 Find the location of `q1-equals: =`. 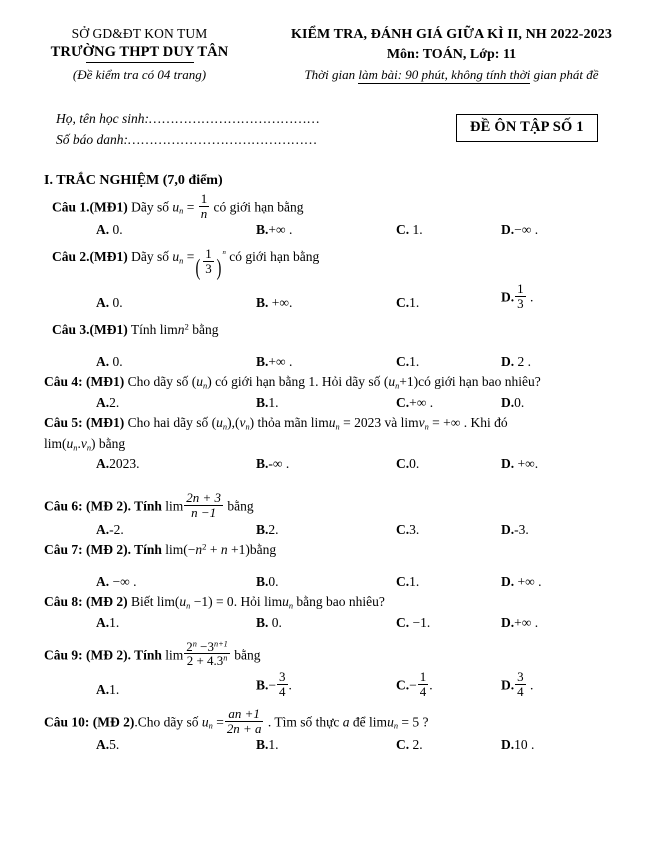

q1-equals: = is located at coordinates (190, 207).